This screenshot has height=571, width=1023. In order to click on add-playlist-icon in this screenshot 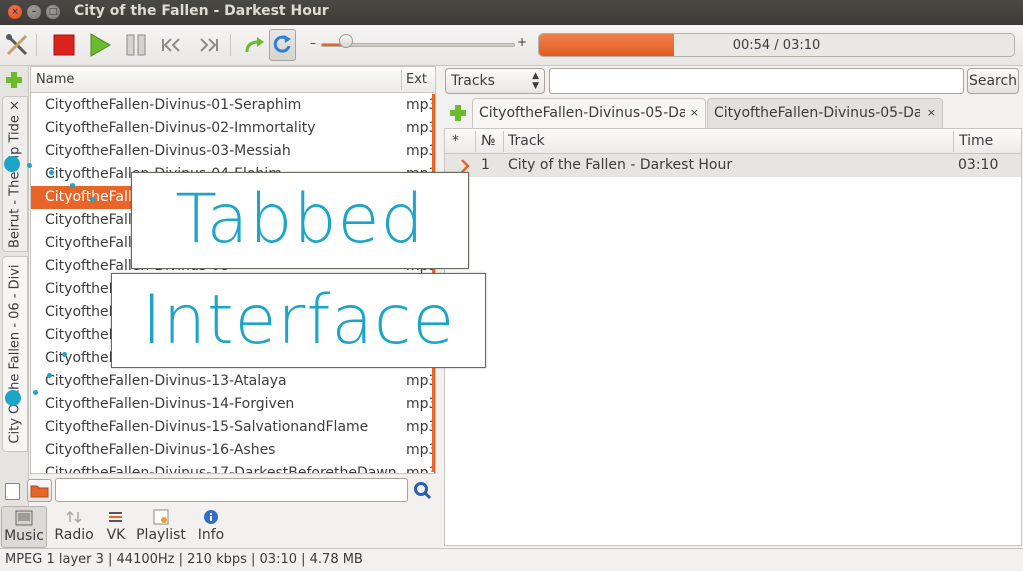, I will do `click(458, 113)`.